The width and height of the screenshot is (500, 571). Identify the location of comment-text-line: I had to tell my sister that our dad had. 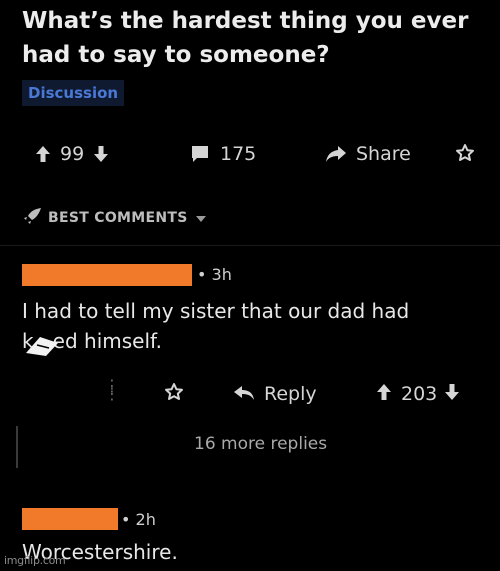
(216, 311).